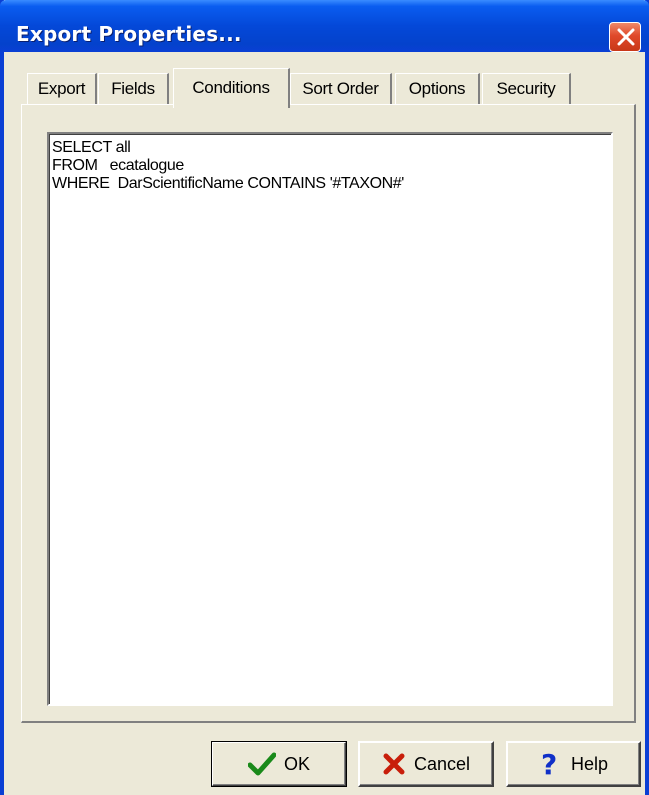 The image size is (649, 795). I want to click on ok-button: OK, so click(279, 764).